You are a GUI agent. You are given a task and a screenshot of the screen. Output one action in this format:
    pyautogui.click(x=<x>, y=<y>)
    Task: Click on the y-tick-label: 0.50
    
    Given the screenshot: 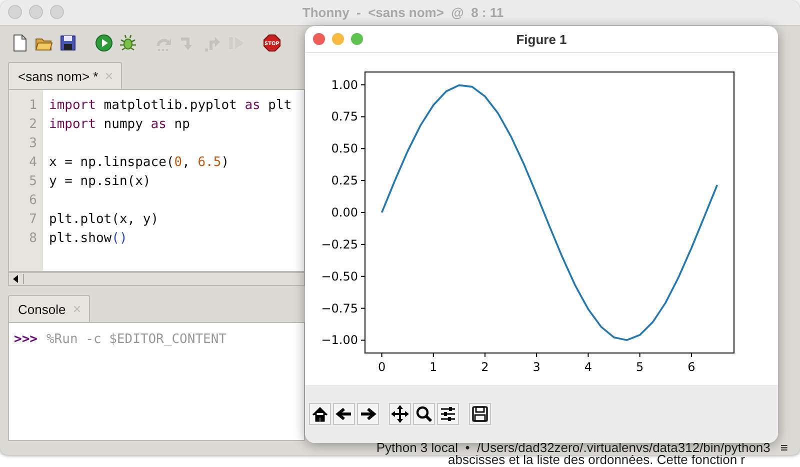 What is the action you would take?
    pyautogui.click(x=344, y=149)
    